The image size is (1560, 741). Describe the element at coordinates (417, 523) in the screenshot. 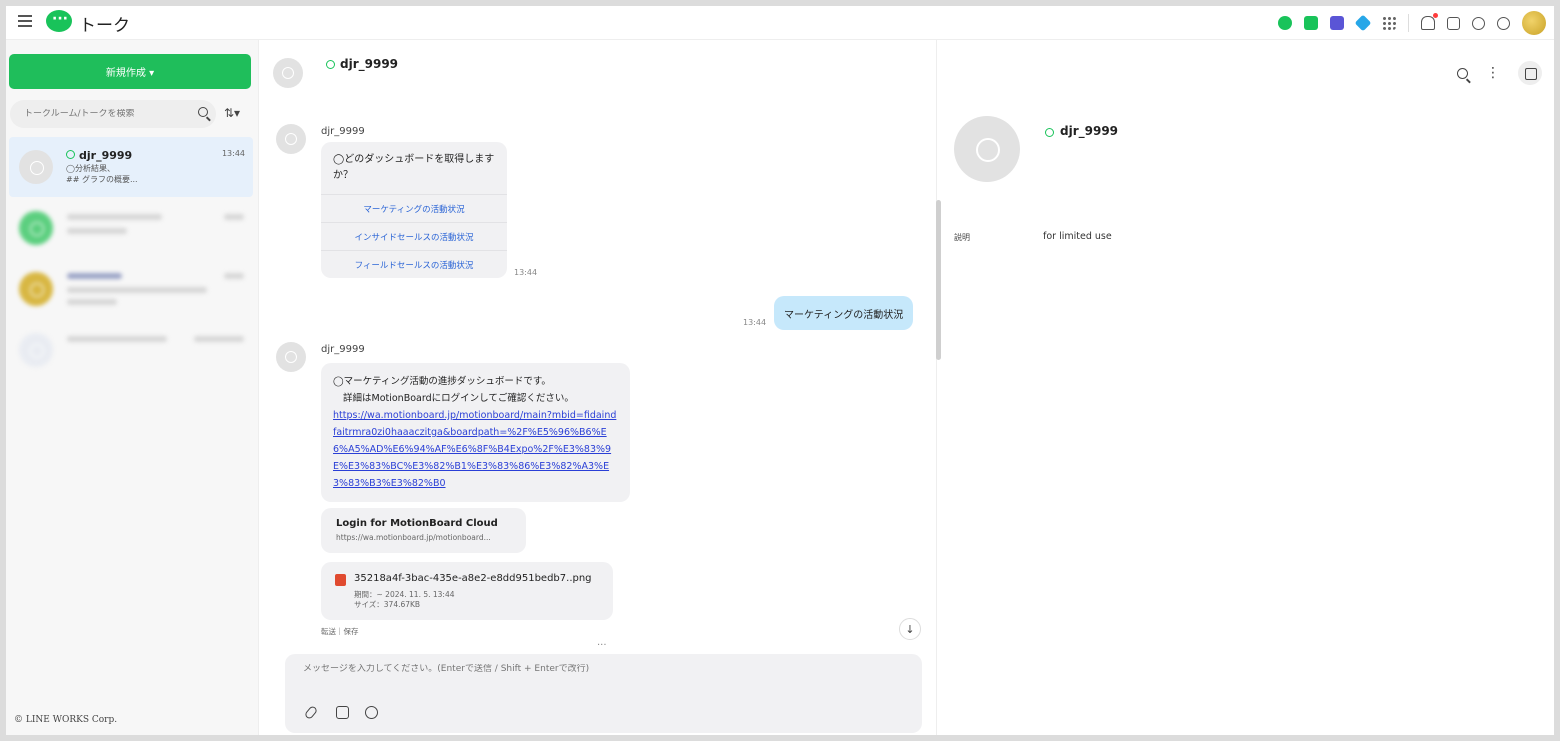

I see `preview-title: Login for MotionBoard Cloud` at that location.